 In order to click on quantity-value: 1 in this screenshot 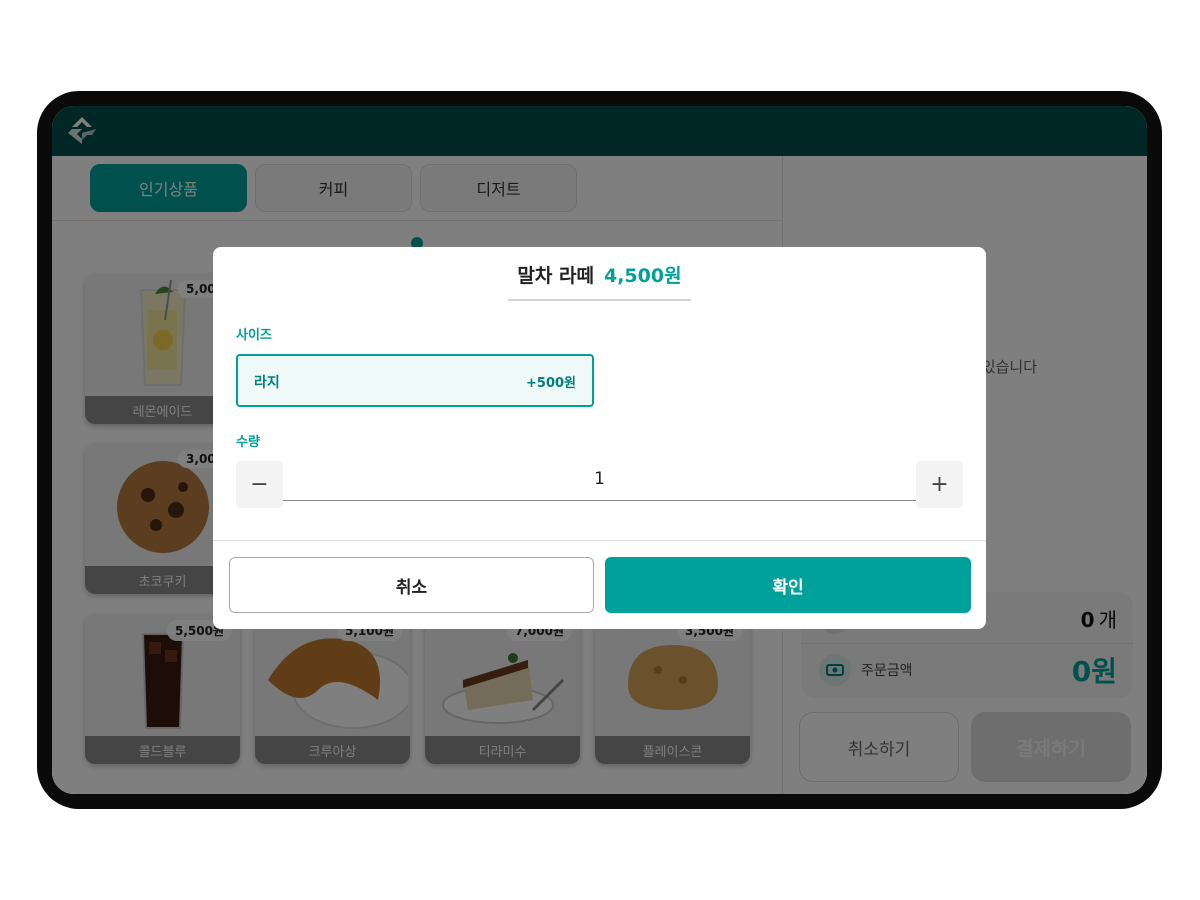, I will do `click(599, 479)`.